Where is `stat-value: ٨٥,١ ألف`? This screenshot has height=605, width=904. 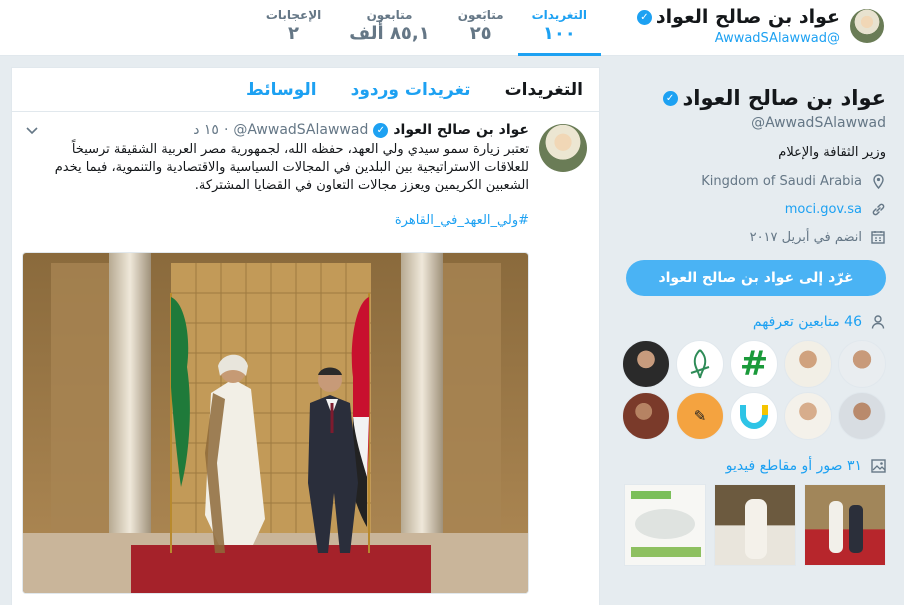
stat-value: ٨٥,١ ألف is located at coordinates (389, 33).